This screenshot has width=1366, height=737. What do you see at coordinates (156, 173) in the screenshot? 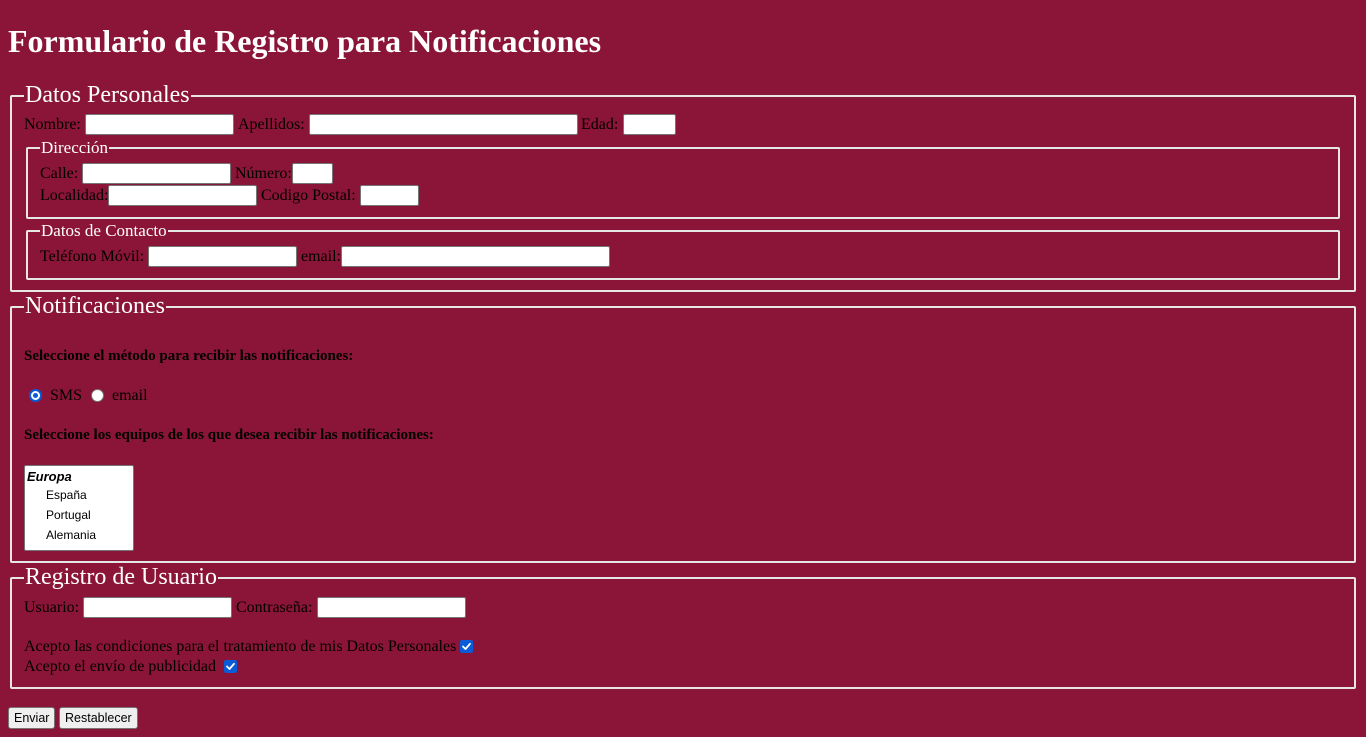
I see `calle-input` at bounding box center [156, 173].